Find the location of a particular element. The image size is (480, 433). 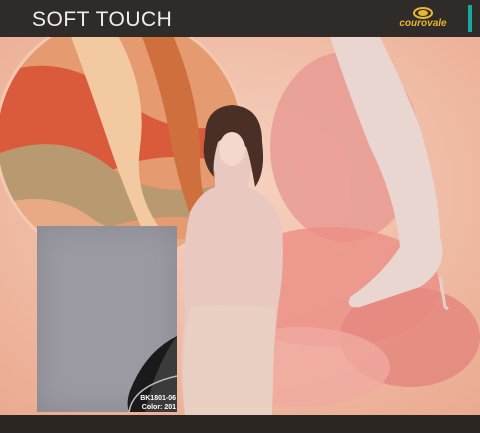

page-curl-icon is located at coordinates (152, 374).